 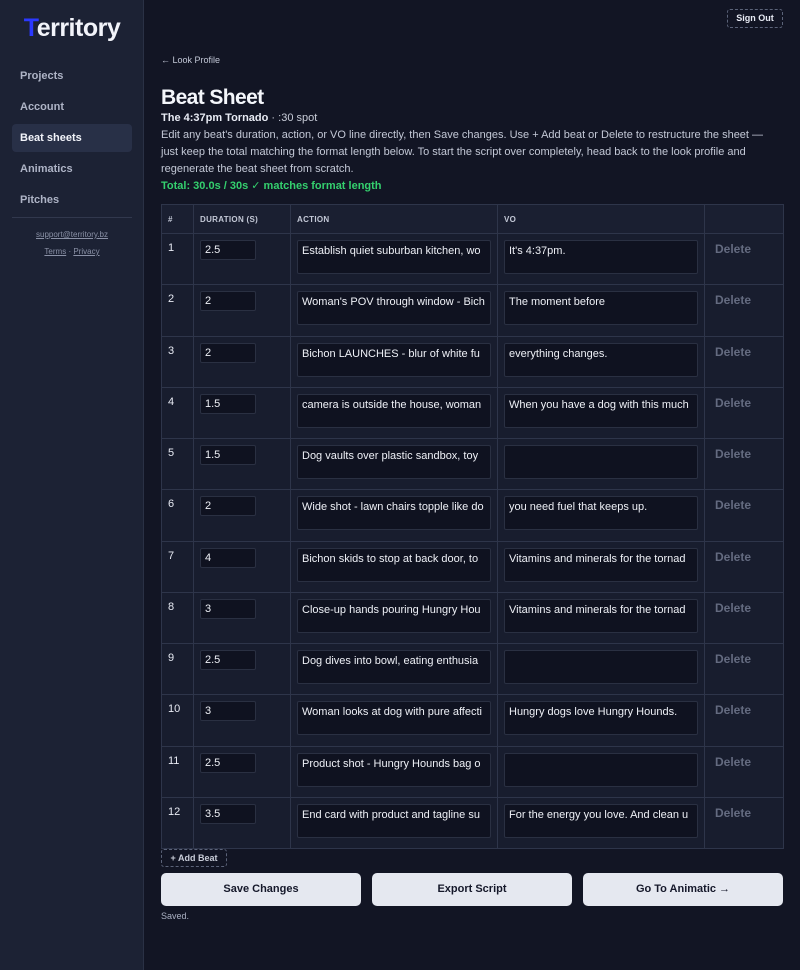 I want to click on beat-number: 4, so click(x=177, y=413).